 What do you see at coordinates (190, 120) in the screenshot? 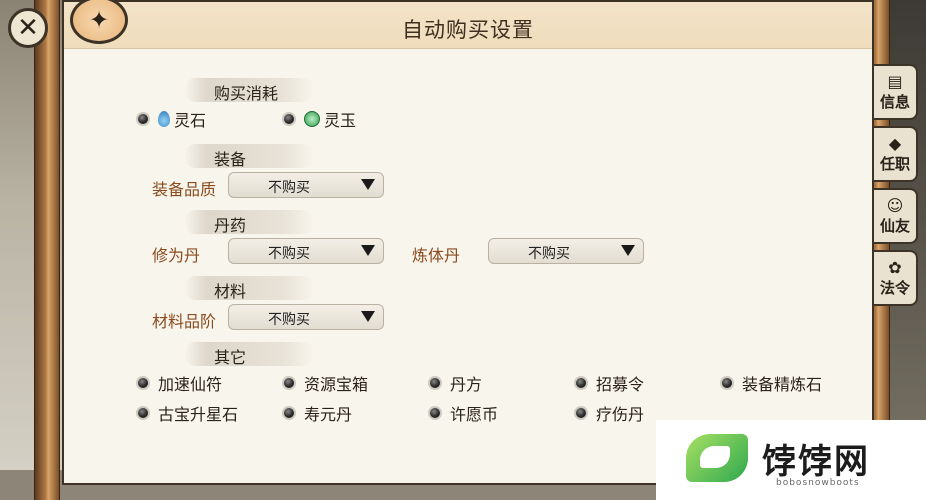
I see `option-label: 灵石` at bounding box center [190, 120].